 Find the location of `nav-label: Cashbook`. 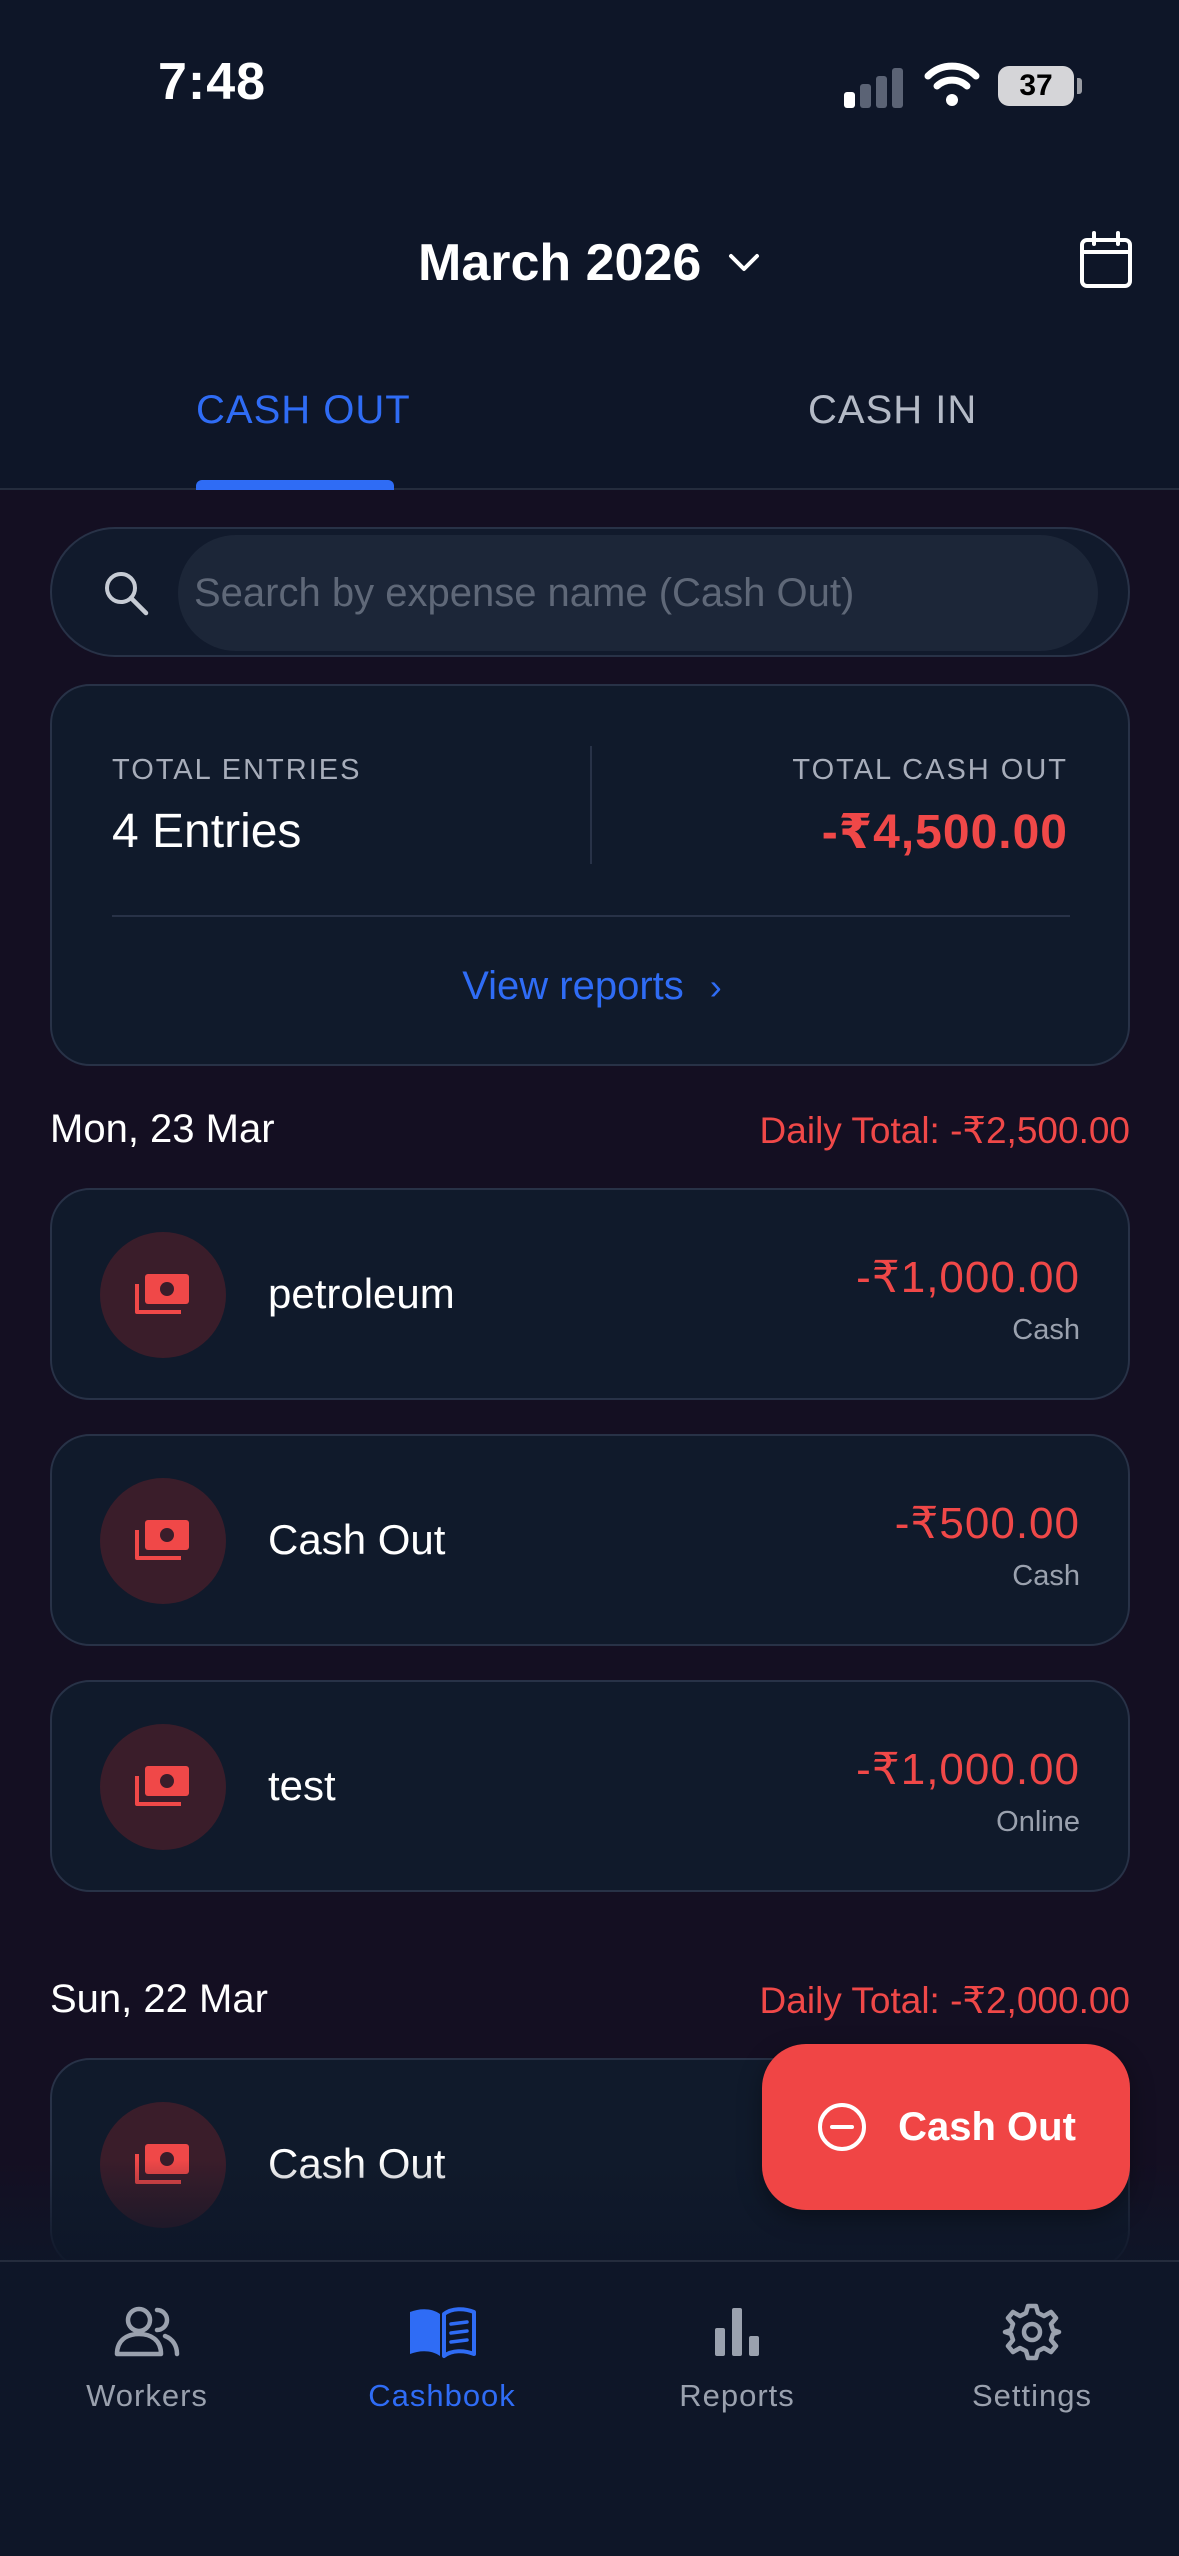

nav-label: Cashbook is located at coordinates (442, 2395).